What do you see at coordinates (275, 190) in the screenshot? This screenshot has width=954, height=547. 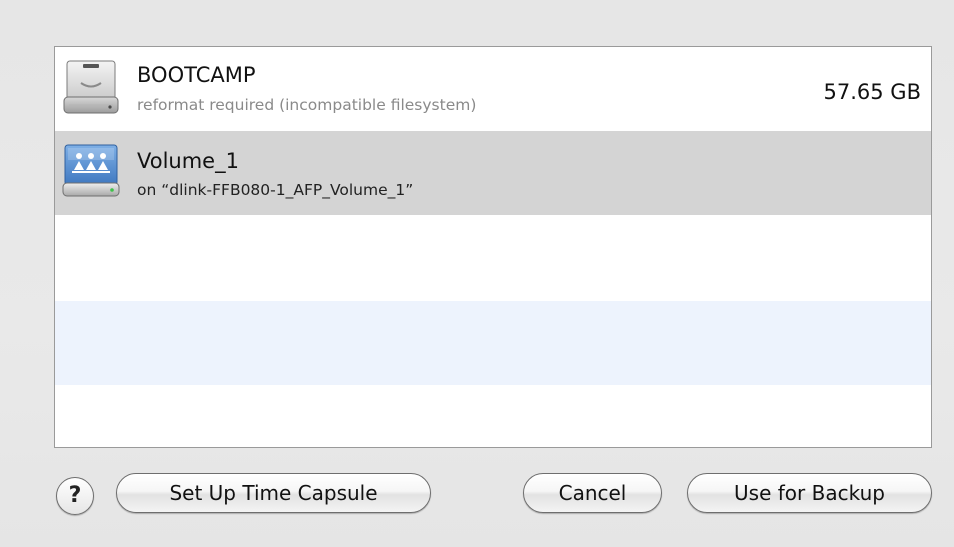 I see `volume-location: on “dlink-FFB080-1_AFP_Volume_1”` at bounding box center [275, 190].